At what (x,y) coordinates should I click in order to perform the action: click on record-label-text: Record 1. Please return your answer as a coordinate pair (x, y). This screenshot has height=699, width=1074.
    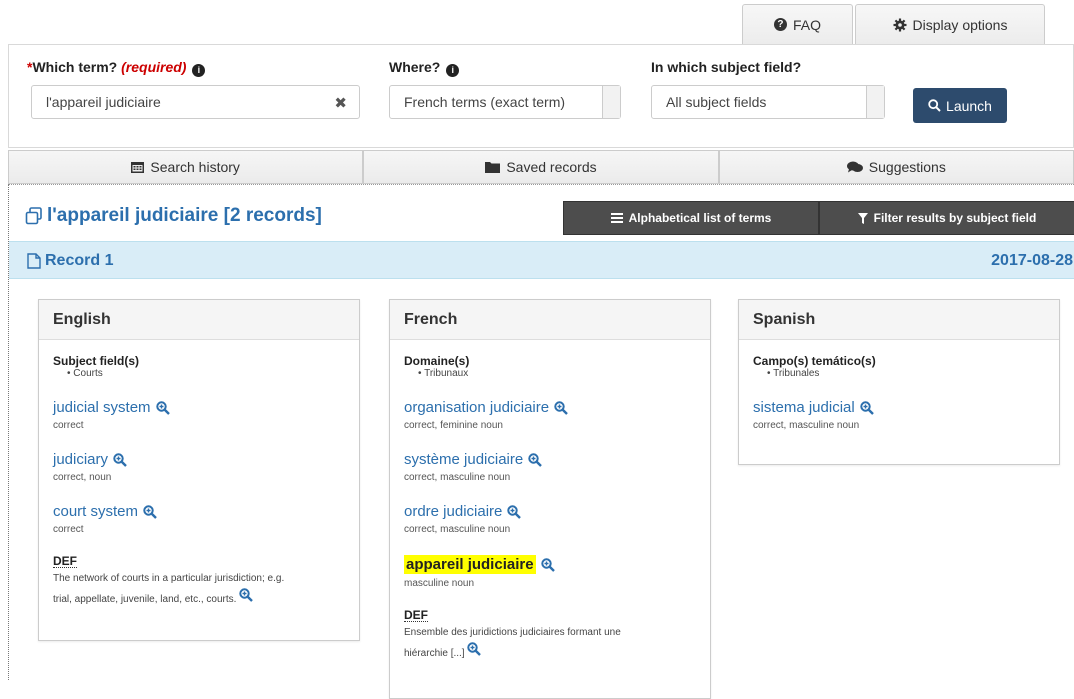
    Looking at the image, I should click on (79, 260).